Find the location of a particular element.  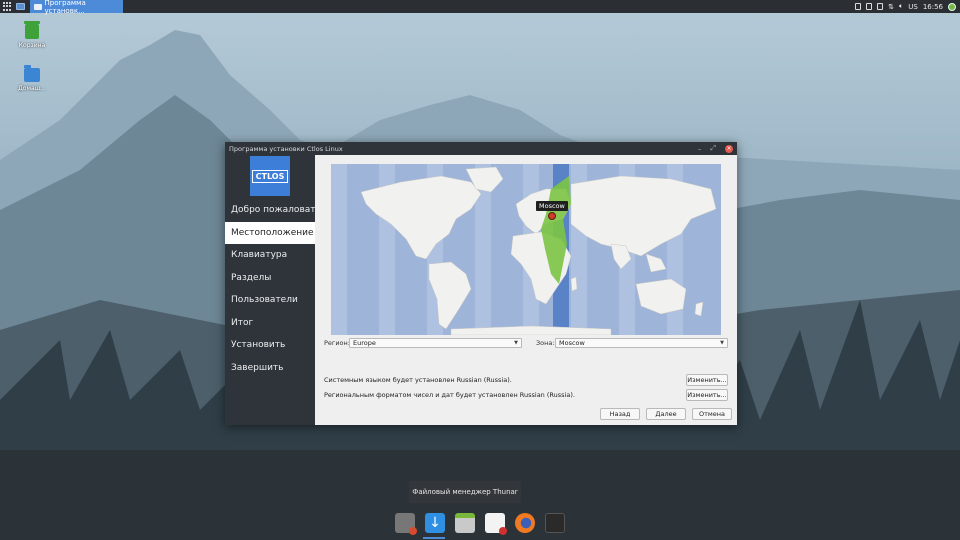

location-pin-icon is located at coordinates (552, 216).